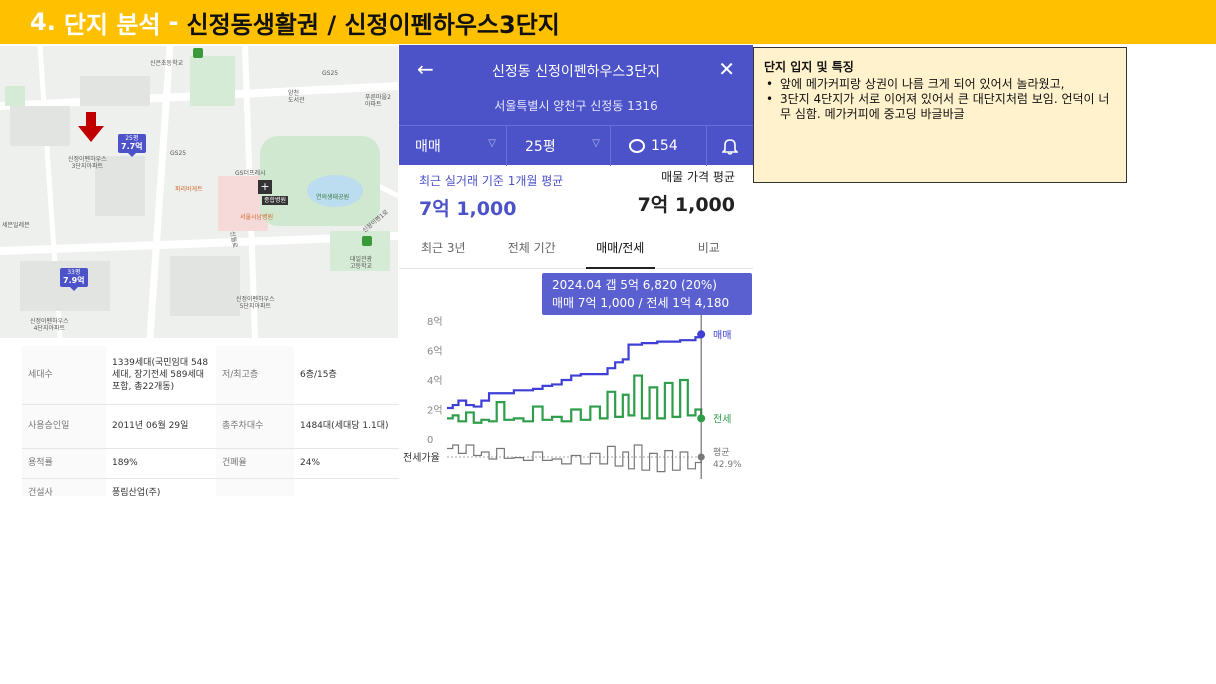 The image size is (1216, 684). What do you see at coordinates (296, 97) in the screenshot?
I see `map-label-library: 양천 도서관` at bounding box center [296, 97].